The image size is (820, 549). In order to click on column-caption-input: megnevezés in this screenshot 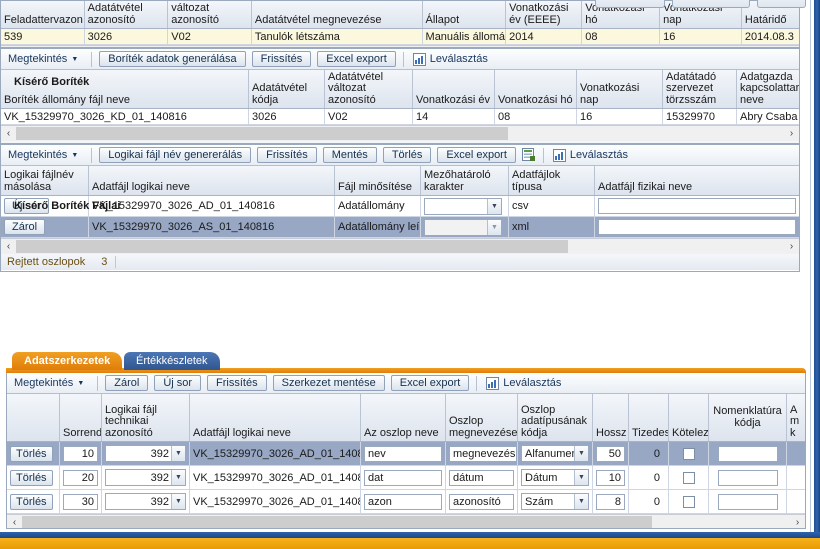, I will do `click(483, 453)`.